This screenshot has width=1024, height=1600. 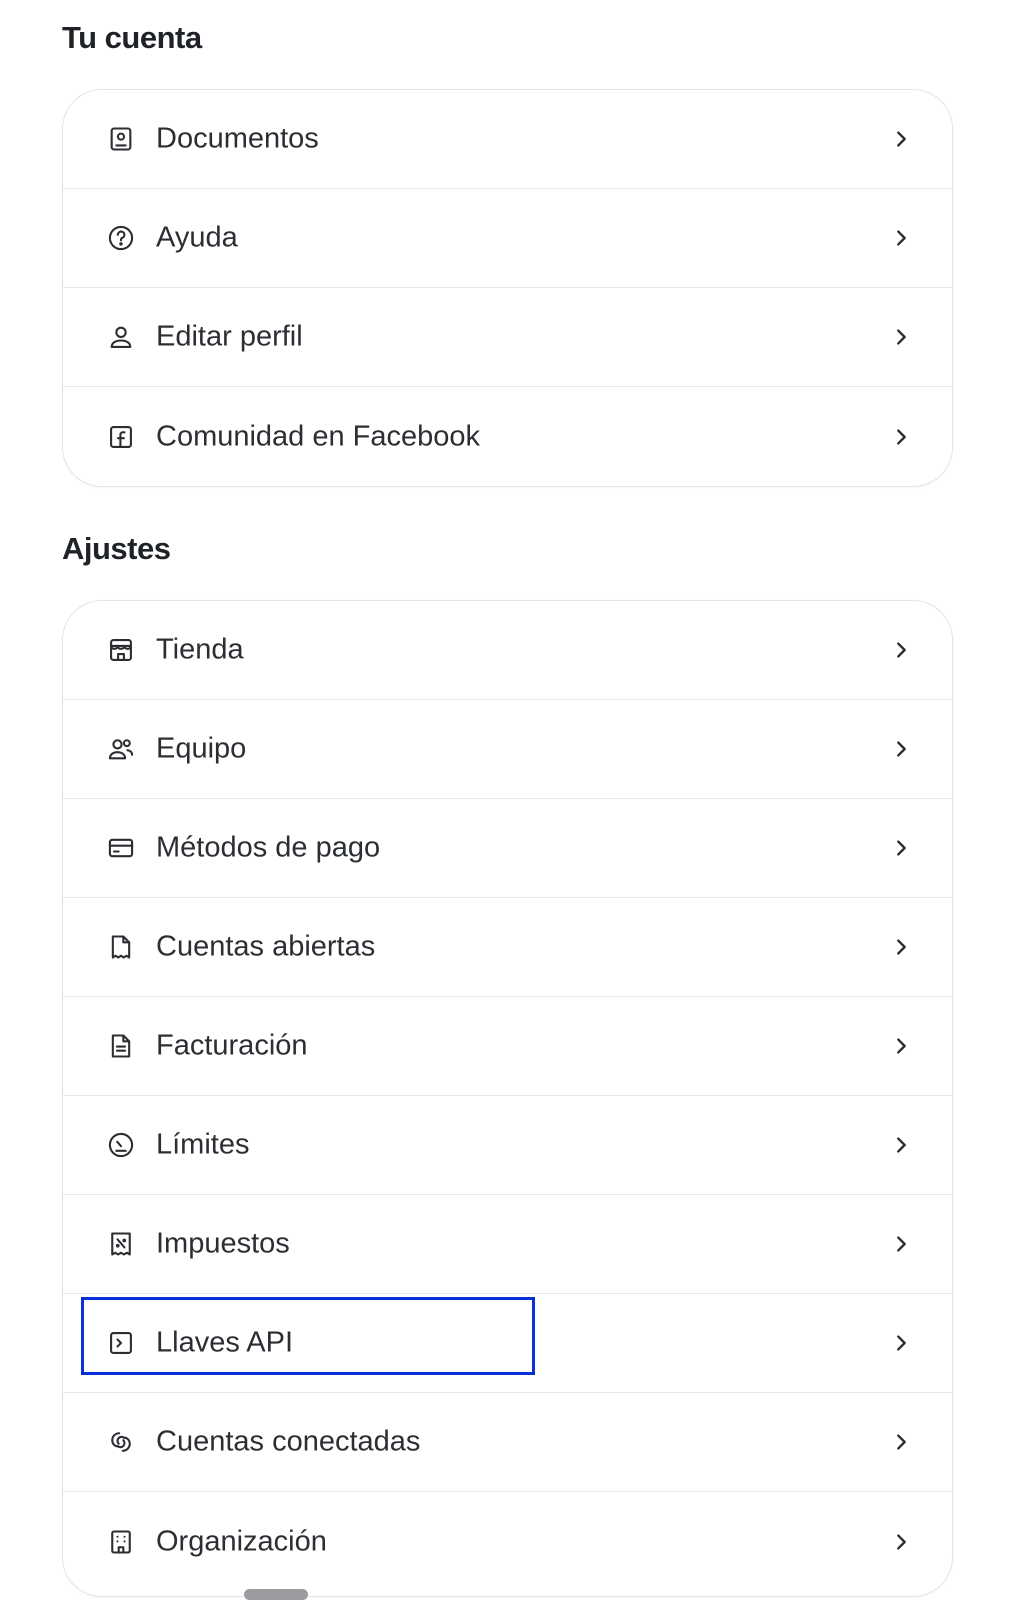 What do you see at coordinates (121, 650) in the screenshot?
I see `store-icon` at bounding box center [121, 650].